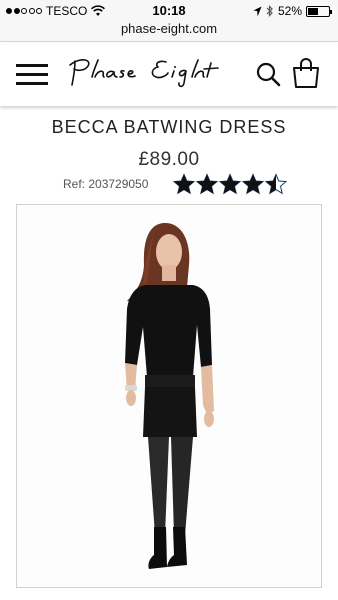 The image size is (338, 600). What do you see at coordinates (156, 74) in the screenshot?
I see `phase-eight-logo` at bounding box center [156, 74].